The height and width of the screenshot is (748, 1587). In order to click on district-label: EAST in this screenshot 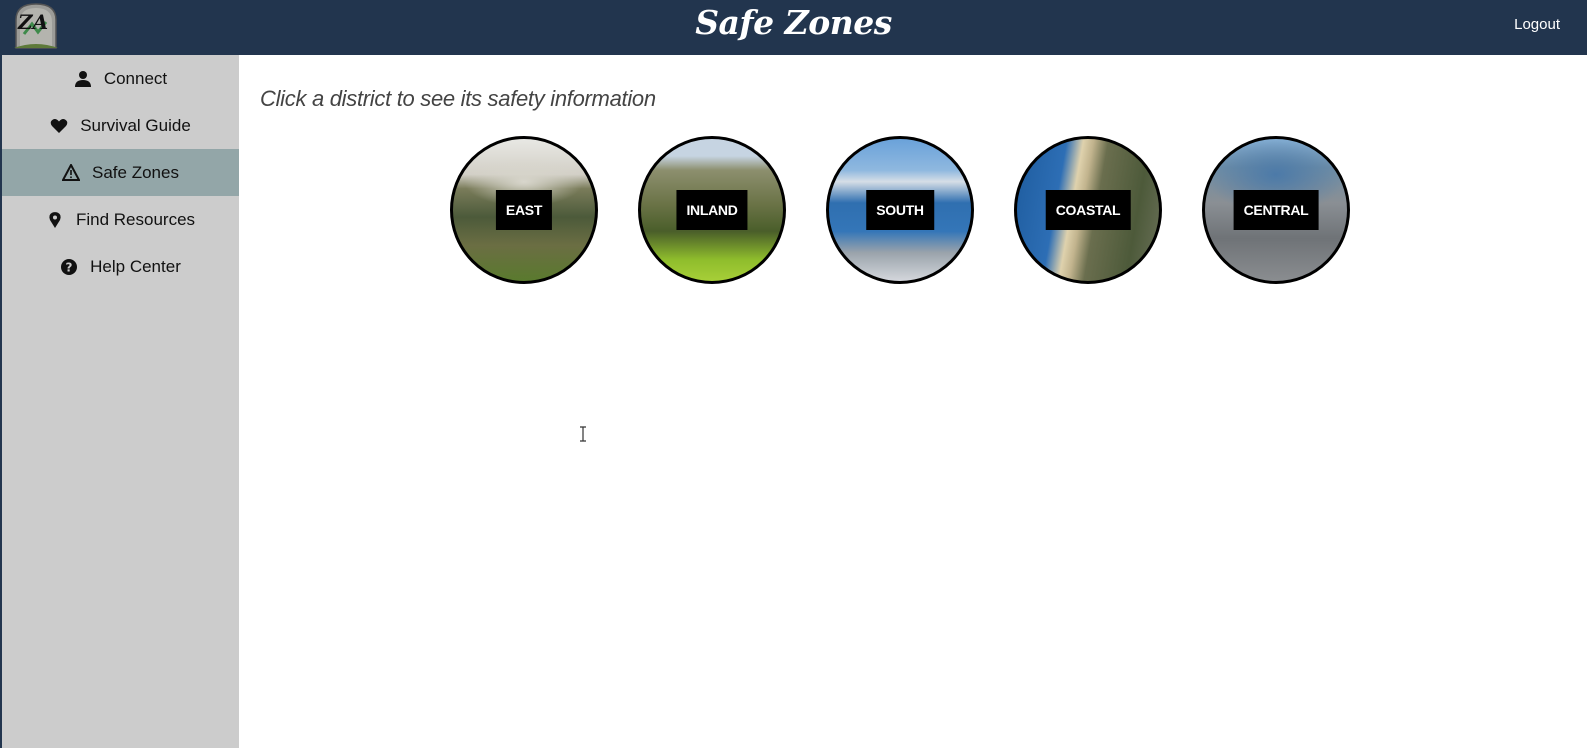, I will do `click(524, 210)`.